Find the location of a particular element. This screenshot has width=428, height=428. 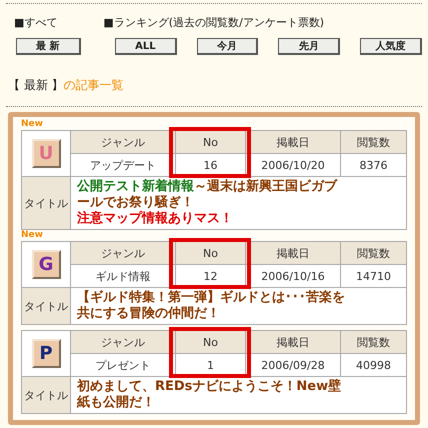

category-letter: P is located at coordinates (46, 353).